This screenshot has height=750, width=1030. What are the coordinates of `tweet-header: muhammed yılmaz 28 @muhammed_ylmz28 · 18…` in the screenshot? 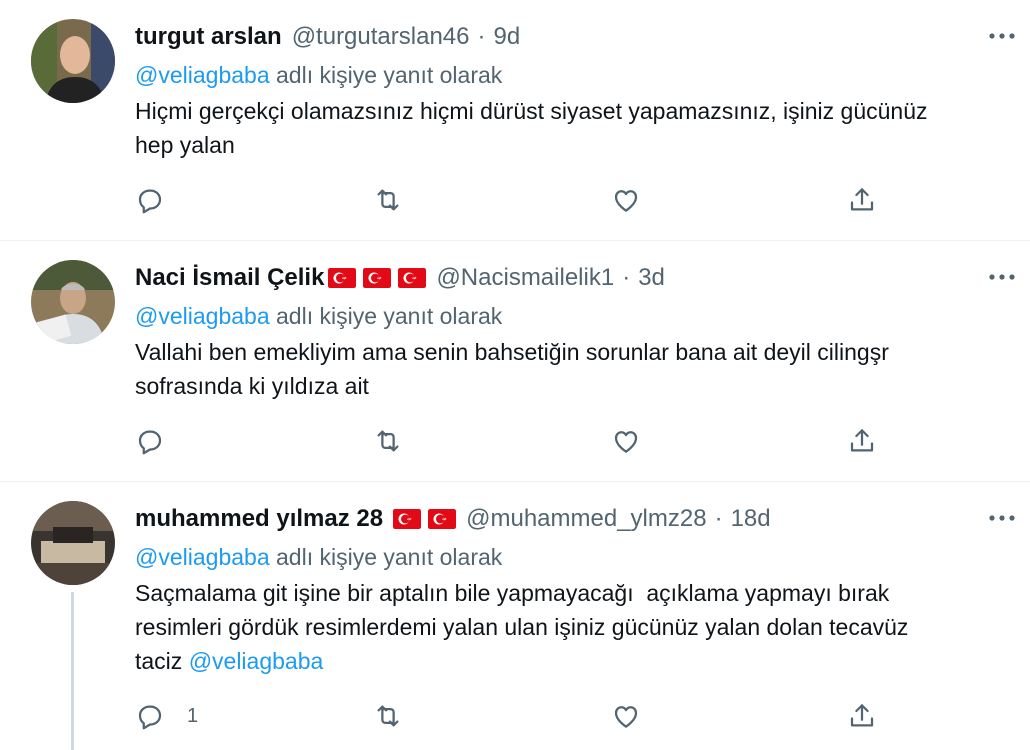 It's located at (572, 519).